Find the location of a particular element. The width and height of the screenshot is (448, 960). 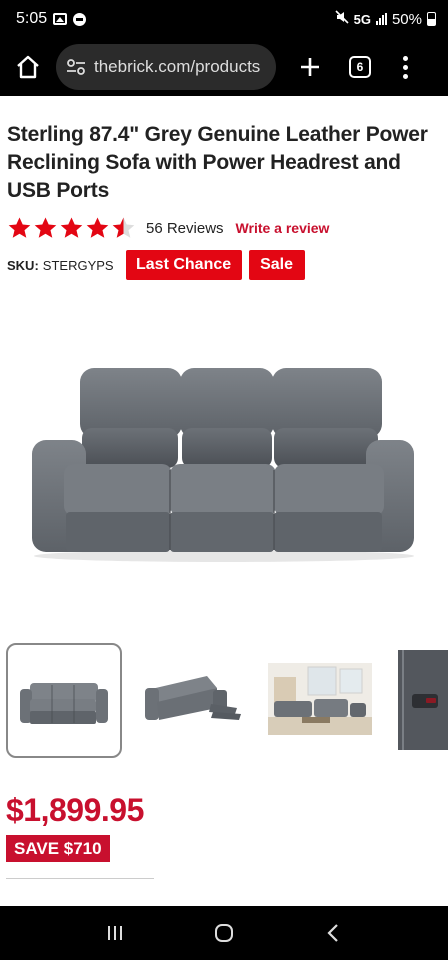

url-text: thebrick.com/products is located at coordinates (177, 66).